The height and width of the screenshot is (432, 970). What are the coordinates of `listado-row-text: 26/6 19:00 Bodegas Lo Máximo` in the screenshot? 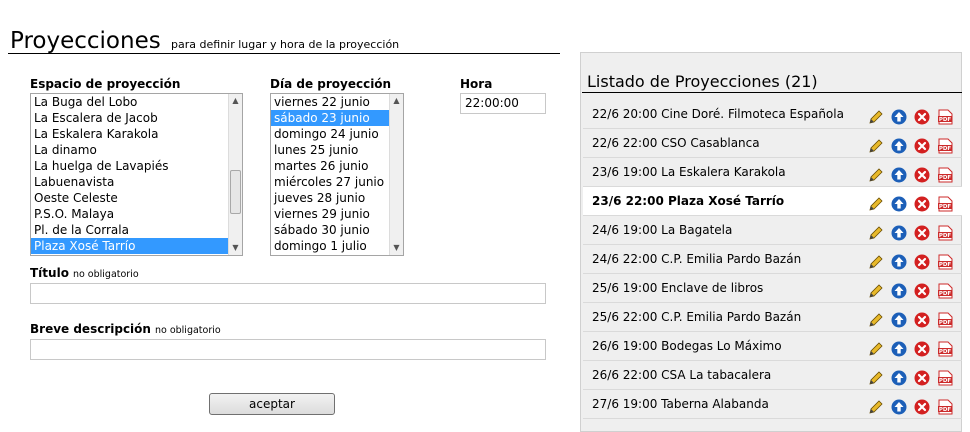 It's located at (687, 346).